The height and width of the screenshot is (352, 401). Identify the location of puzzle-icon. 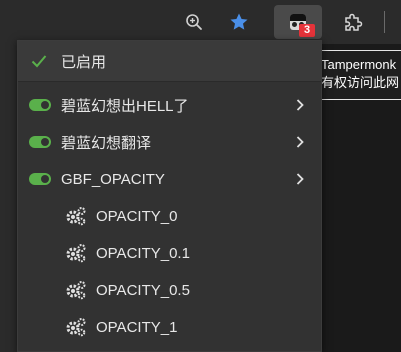
(354, 22).